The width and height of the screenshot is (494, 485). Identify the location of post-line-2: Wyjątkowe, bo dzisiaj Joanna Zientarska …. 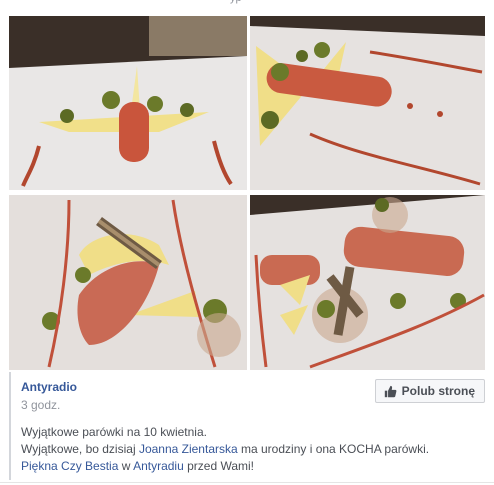
(251, 449).